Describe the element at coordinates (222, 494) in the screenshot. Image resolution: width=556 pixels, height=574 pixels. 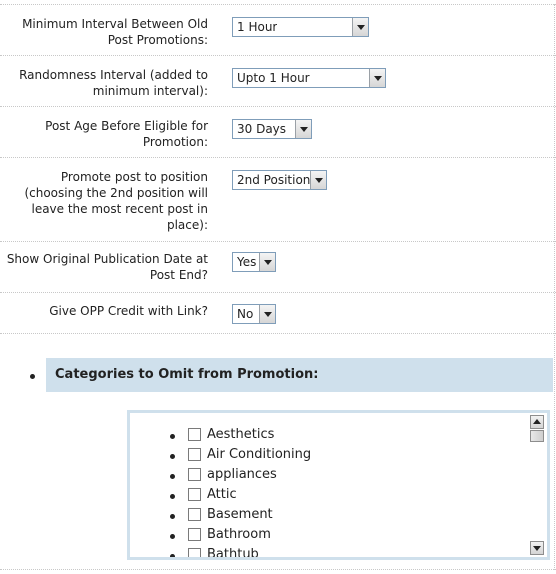
I see `category-label-attic: Attic` at that location.